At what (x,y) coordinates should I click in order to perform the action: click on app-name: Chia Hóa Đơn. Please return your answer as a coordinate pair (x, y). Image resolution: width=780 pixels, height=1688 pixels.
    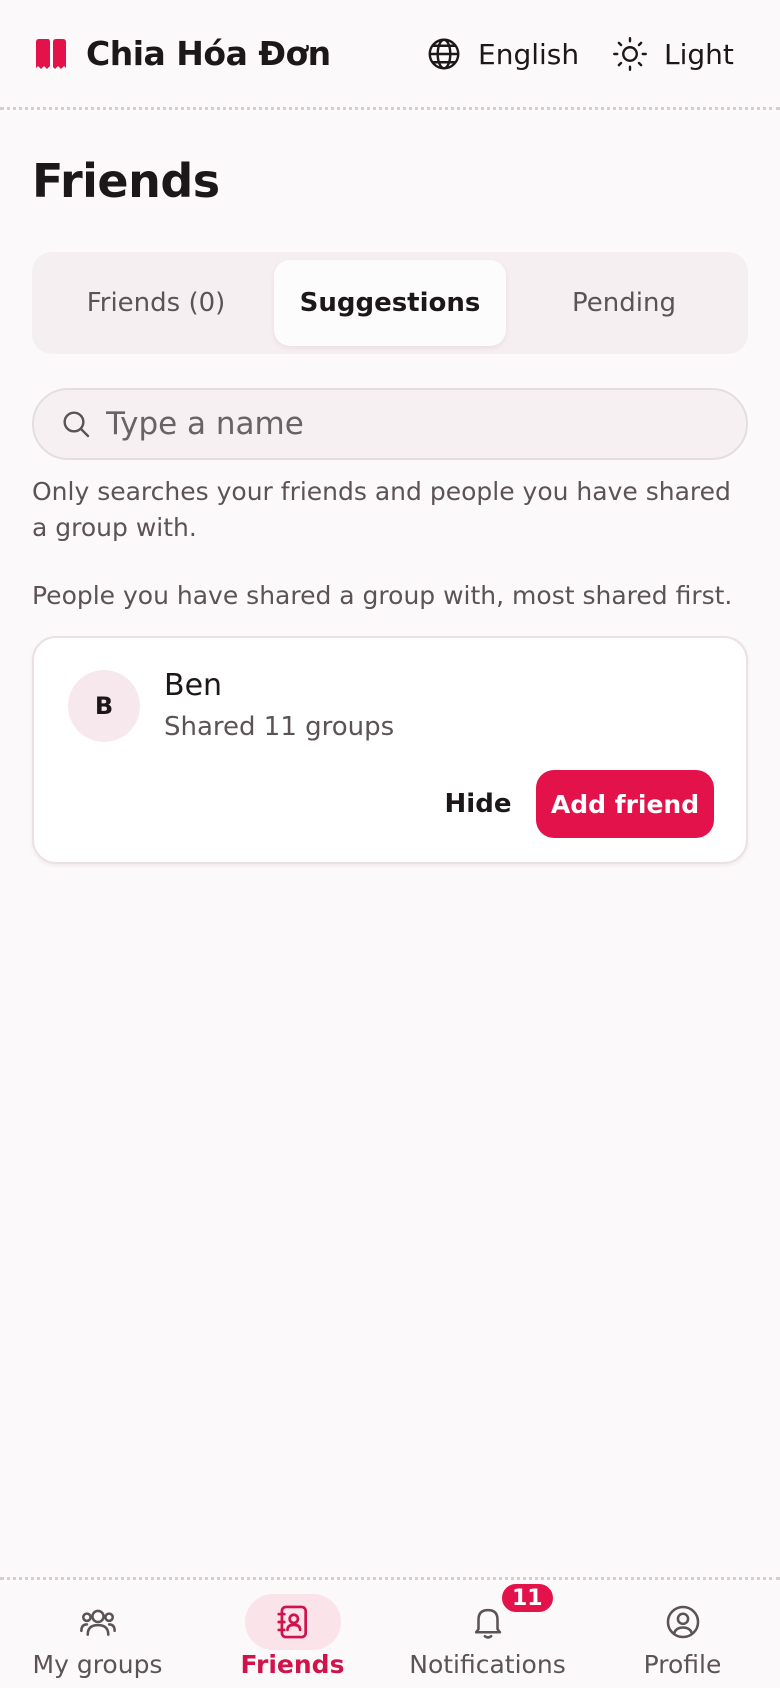
    Looking at the image, I should click on (208, 53).